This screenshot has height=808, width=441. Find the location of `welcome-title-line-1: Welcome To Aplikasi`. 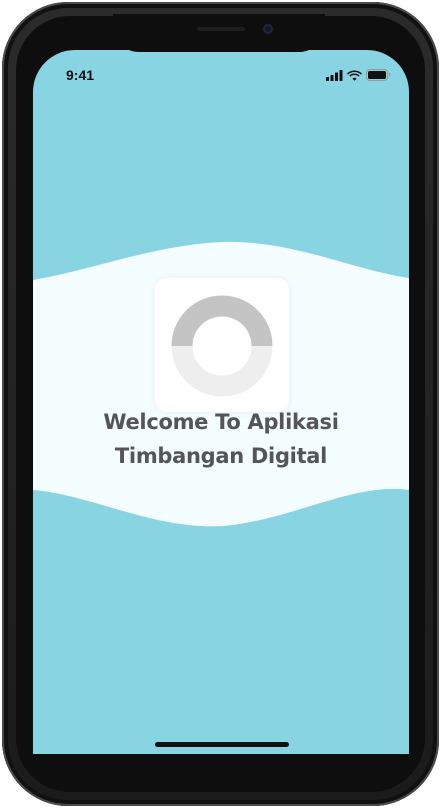

welcome-title-line-1: Welcome To Aplikasi is located at coordinates (221, 422).